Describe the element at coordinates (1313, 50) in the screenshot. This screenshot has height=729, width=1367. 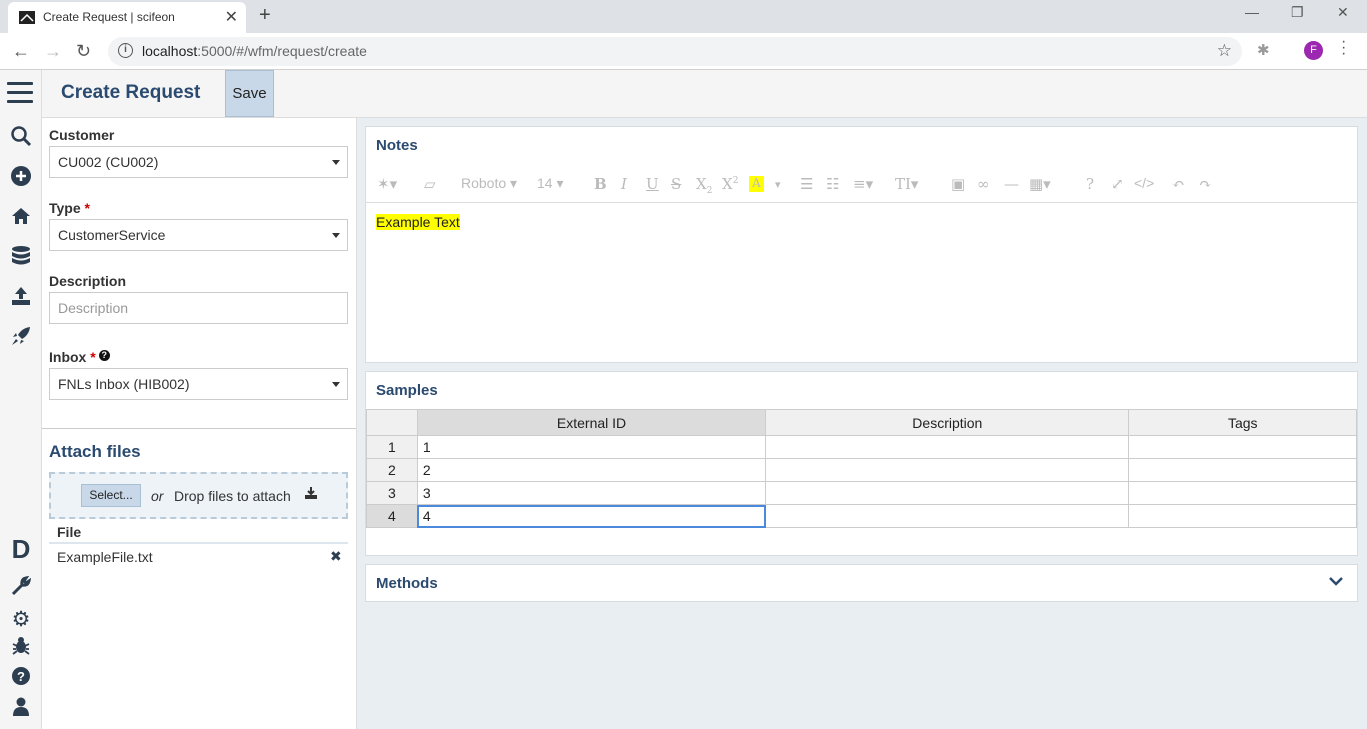
I see `profile-avatar: F` at that location.